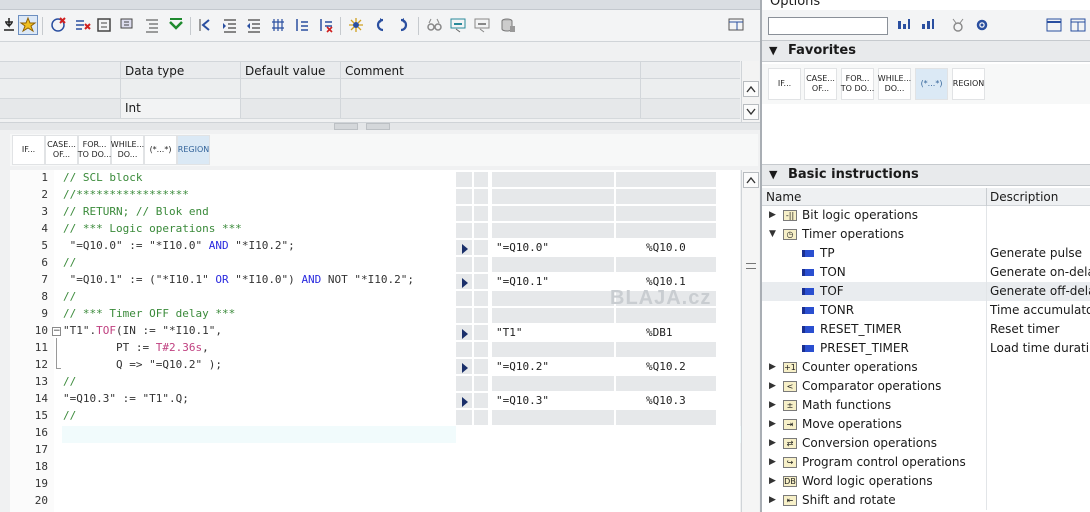 This screenshot has height=512, width=1090. What do you see at coordinates (126, 194) in the screenshot?
I see `code-line: //*****************` at bounding box center [126, 194].